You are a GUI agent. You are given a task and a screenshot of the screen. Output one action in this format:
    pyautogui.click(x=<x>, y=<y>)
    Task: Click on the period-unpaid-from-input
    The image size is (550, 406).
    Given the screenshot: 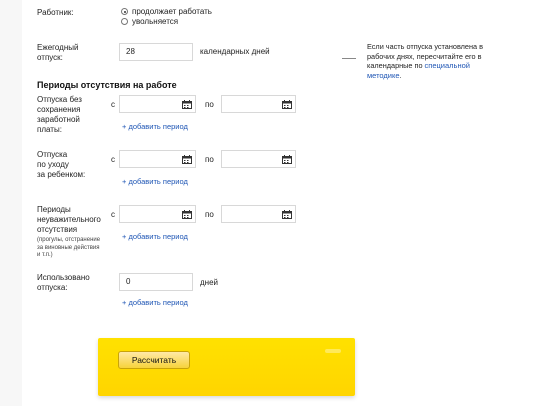 What is the action you would take?
    pyautogui.click(x=157, y=104)
    